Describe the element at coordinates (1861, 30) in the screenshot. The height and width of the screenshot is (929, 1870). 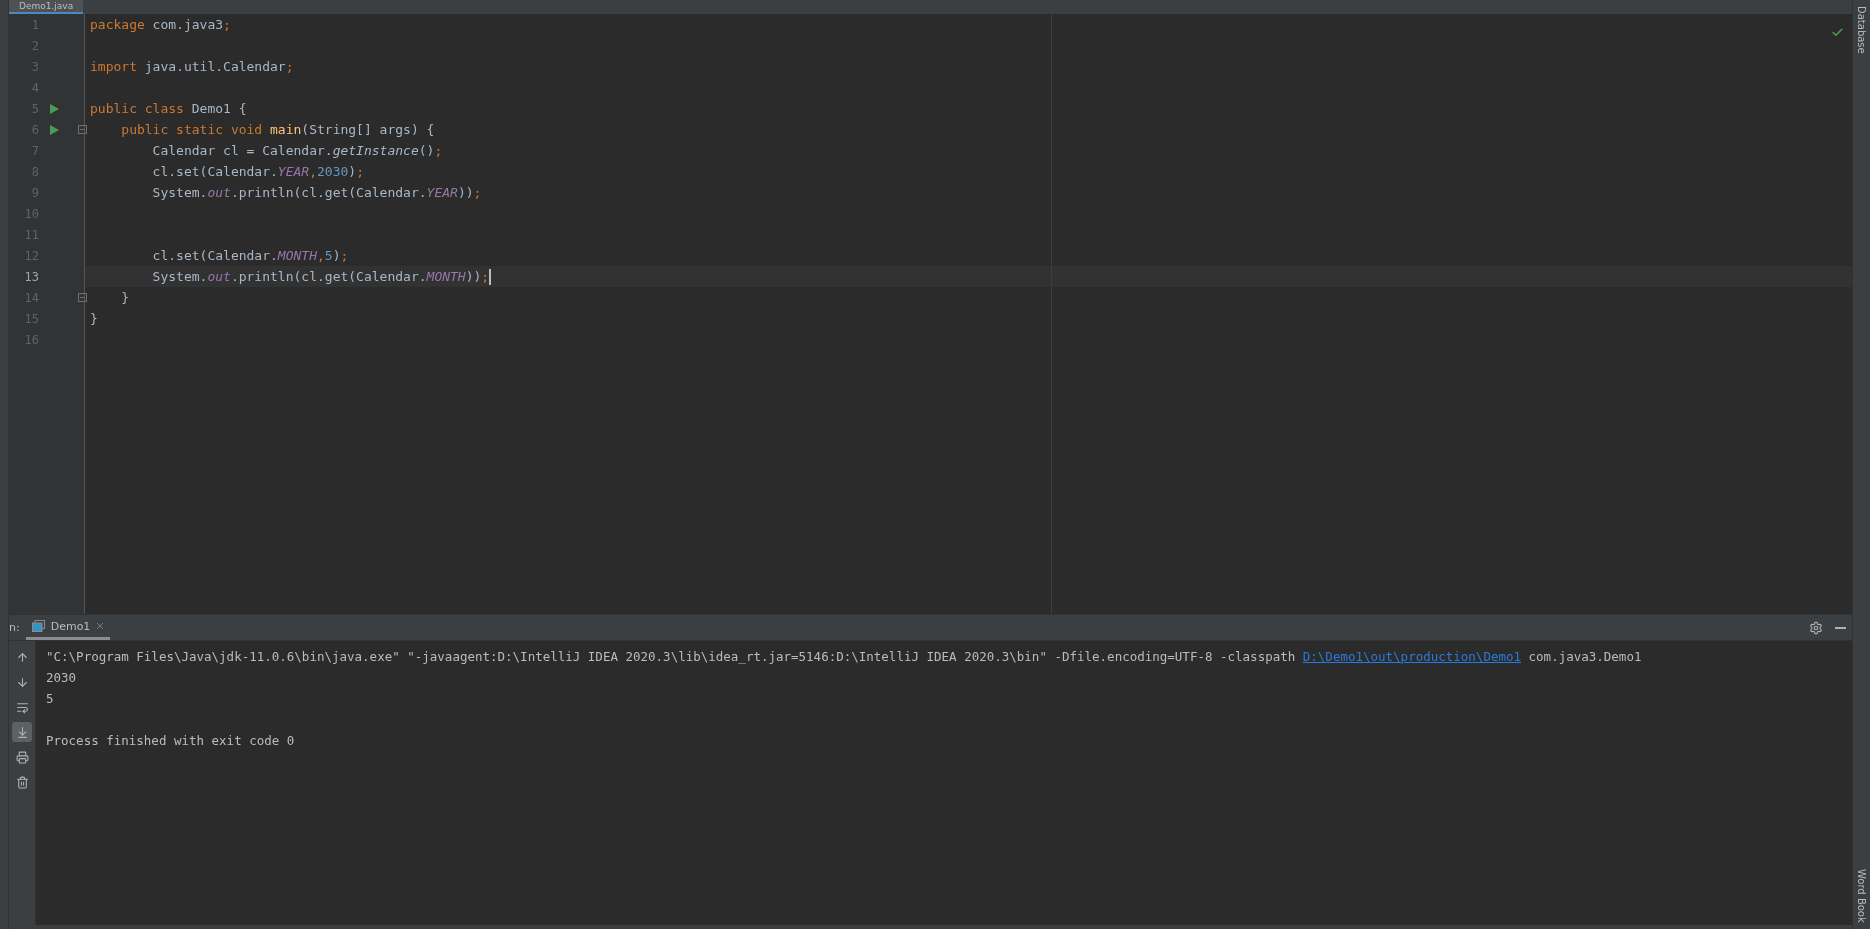
I see `database-tab: Database` at that location.